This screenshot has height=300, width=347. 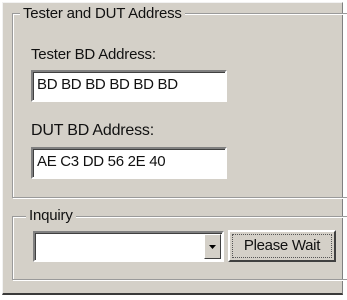 What do you see at coordinates (93, 54) in the screenshot?
I see `tester-bd-address-label: Tester BD Address:` at bounding box center [93, 54].